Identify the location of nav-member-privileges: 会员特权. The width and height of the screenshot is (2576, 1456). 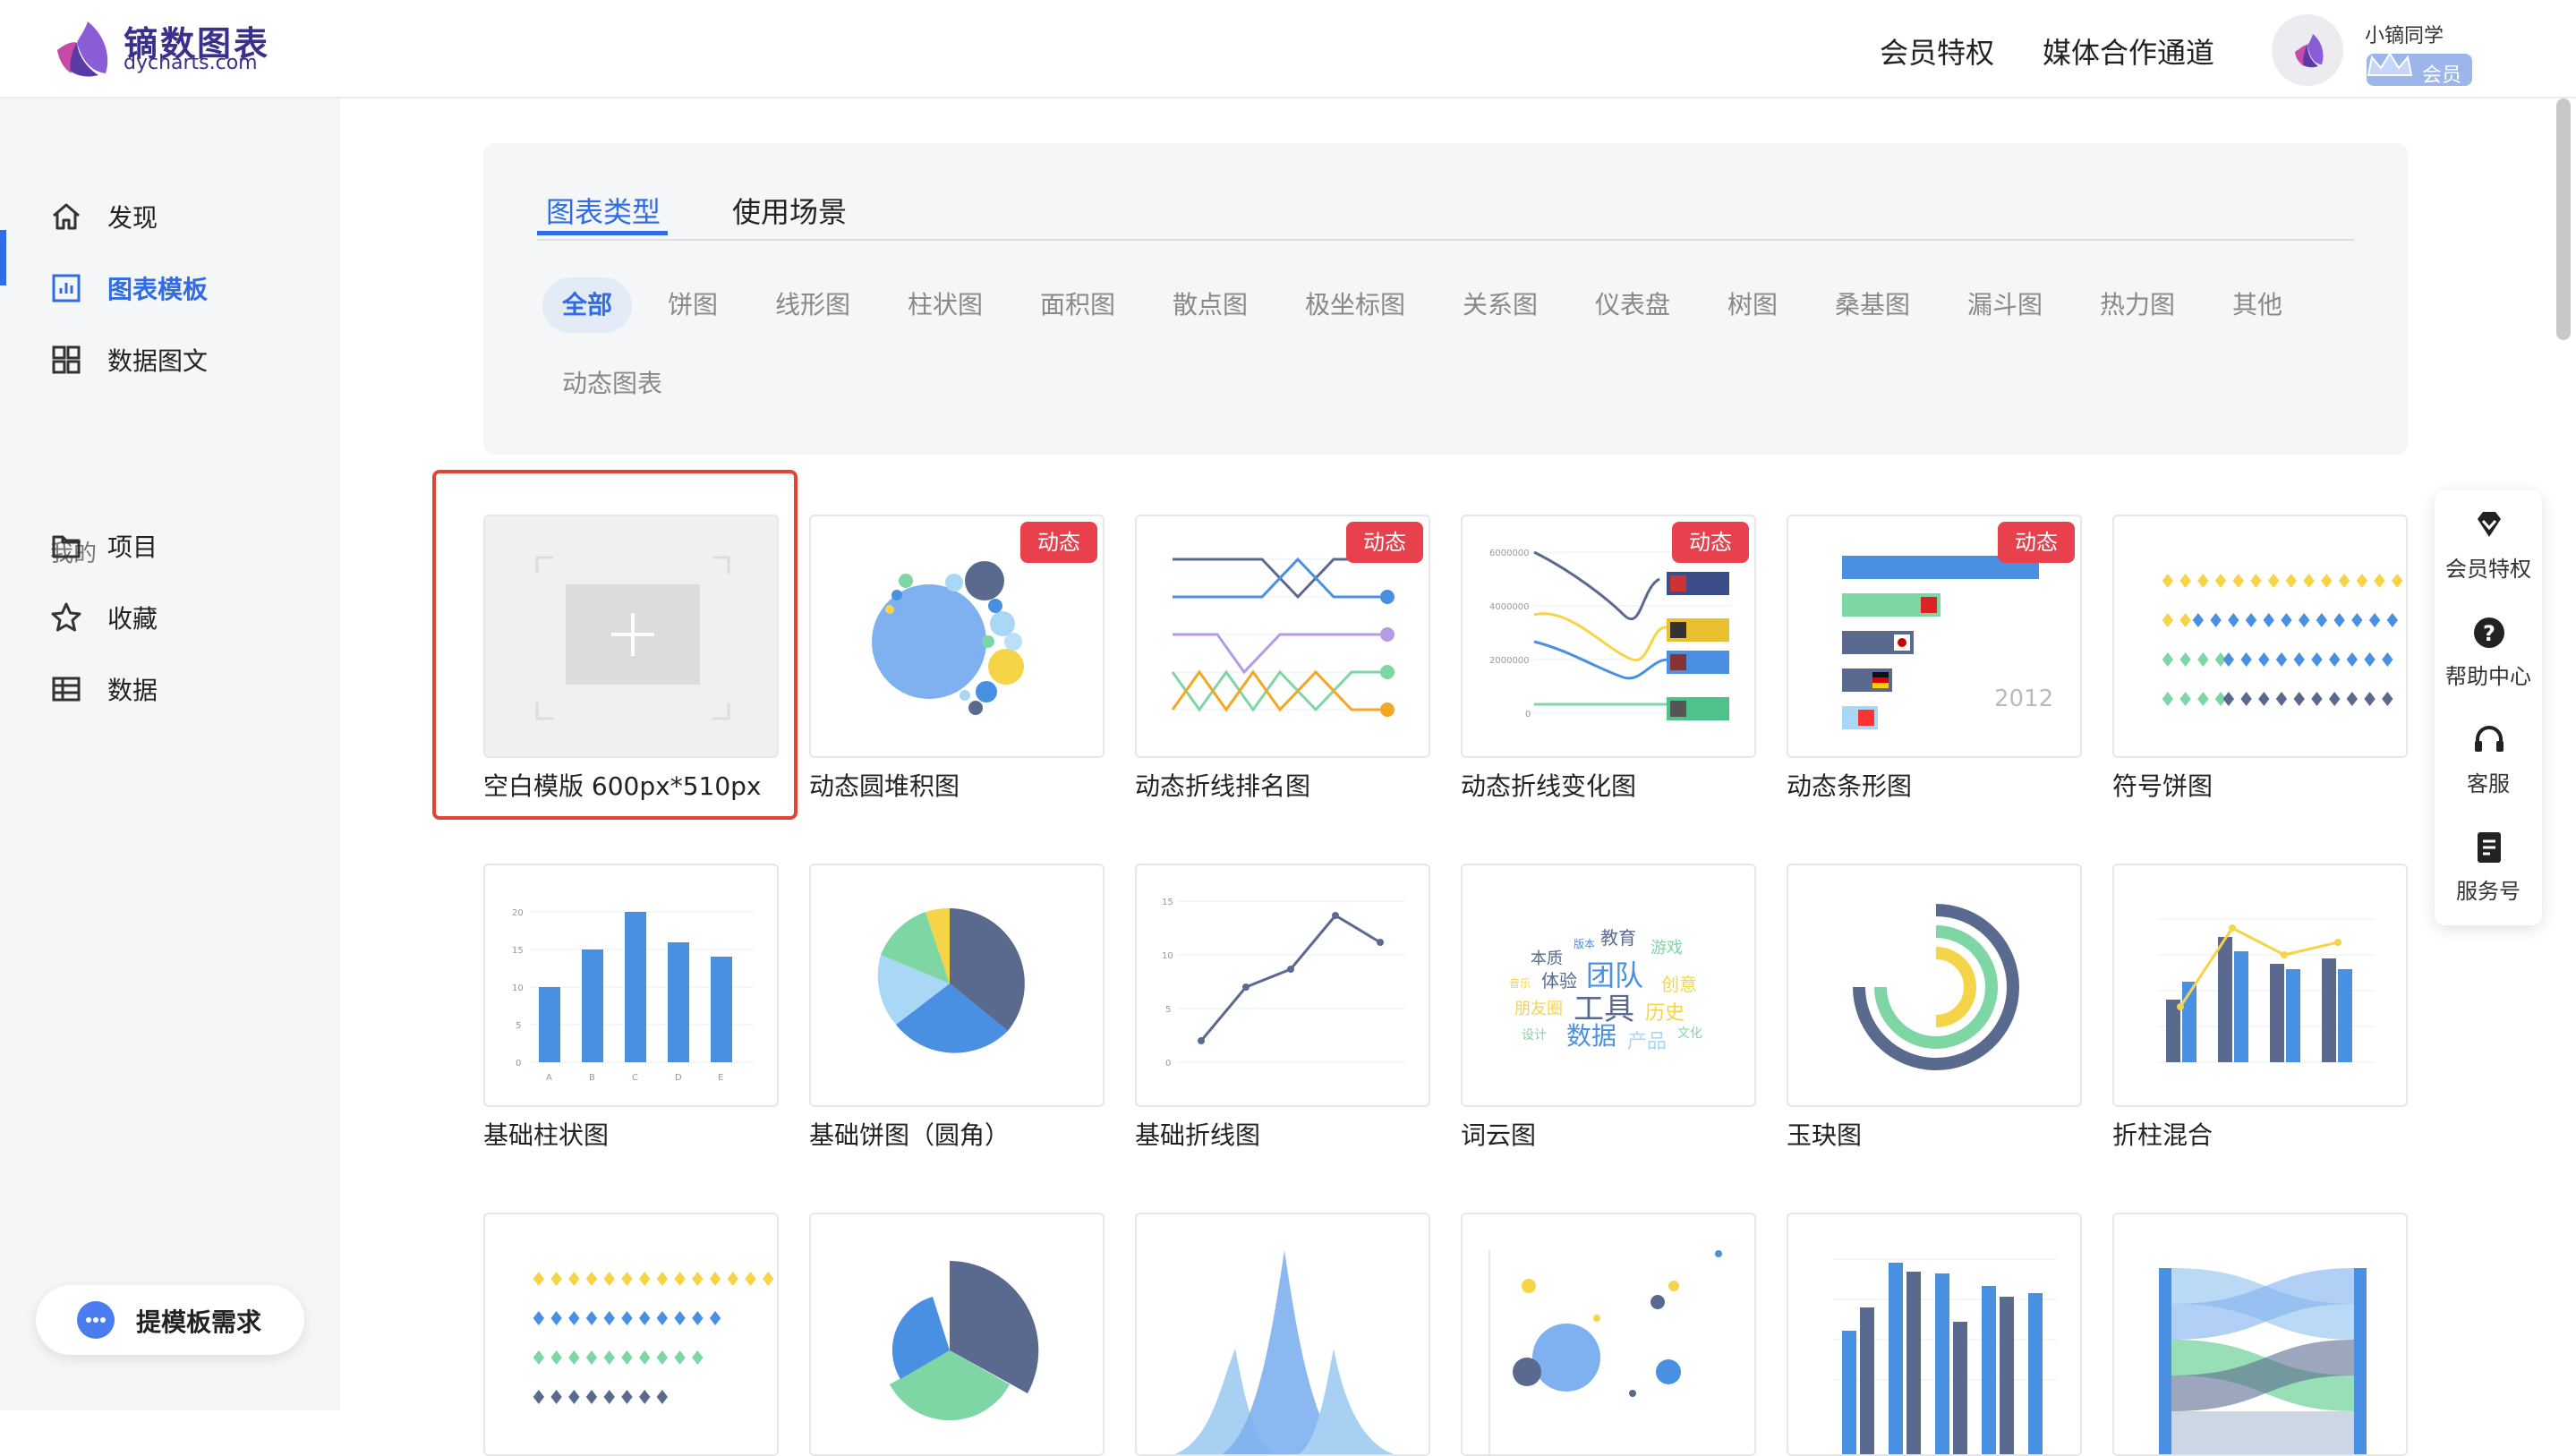
(1937, 51).